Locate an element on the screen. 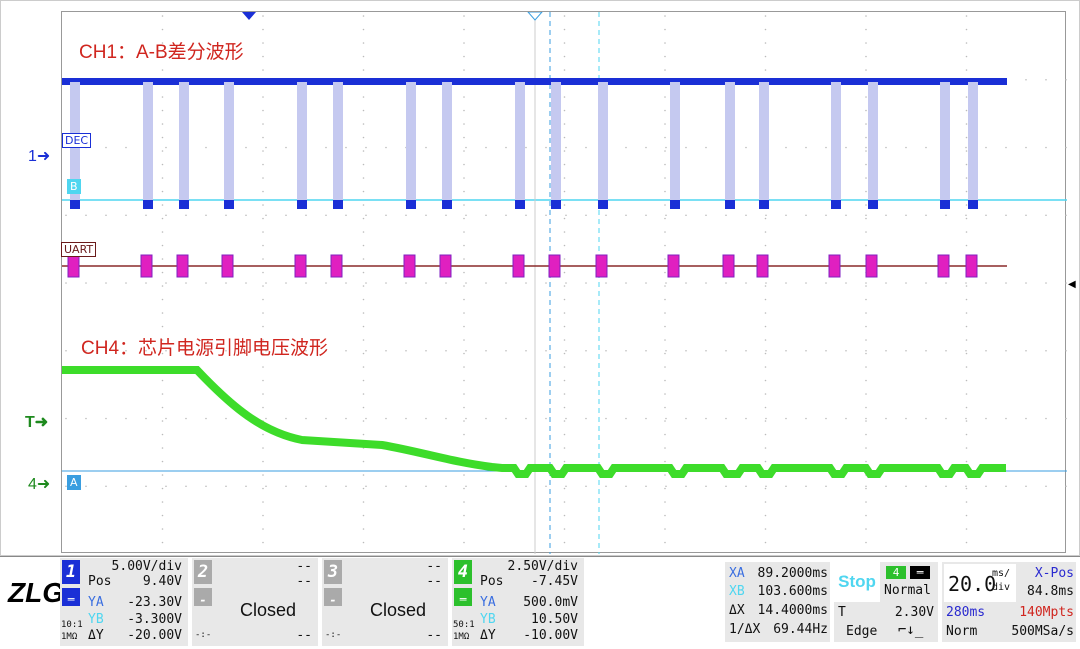  cursor-a-tag: A is located at coordinates (74, 482).